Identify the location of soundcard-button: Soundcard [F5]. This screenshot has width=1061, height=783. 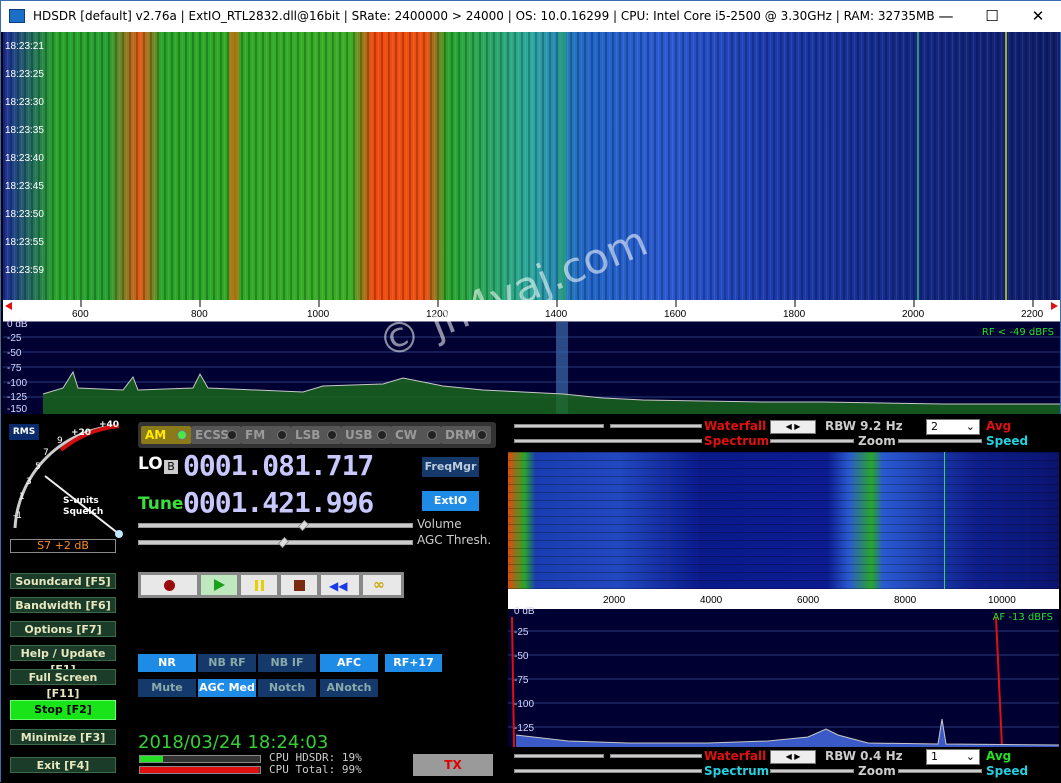
(63, 581).